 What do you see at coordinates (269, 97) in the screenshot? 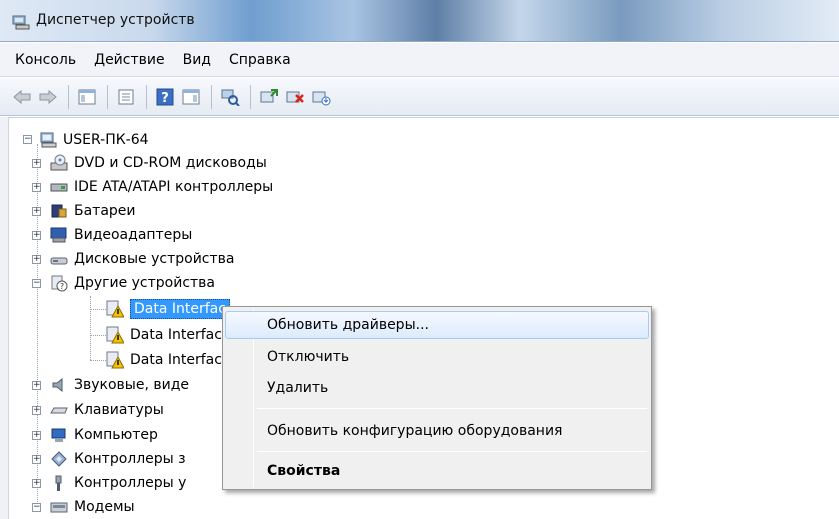
I see `update-driver-icon` at bounding box center [269, 97].